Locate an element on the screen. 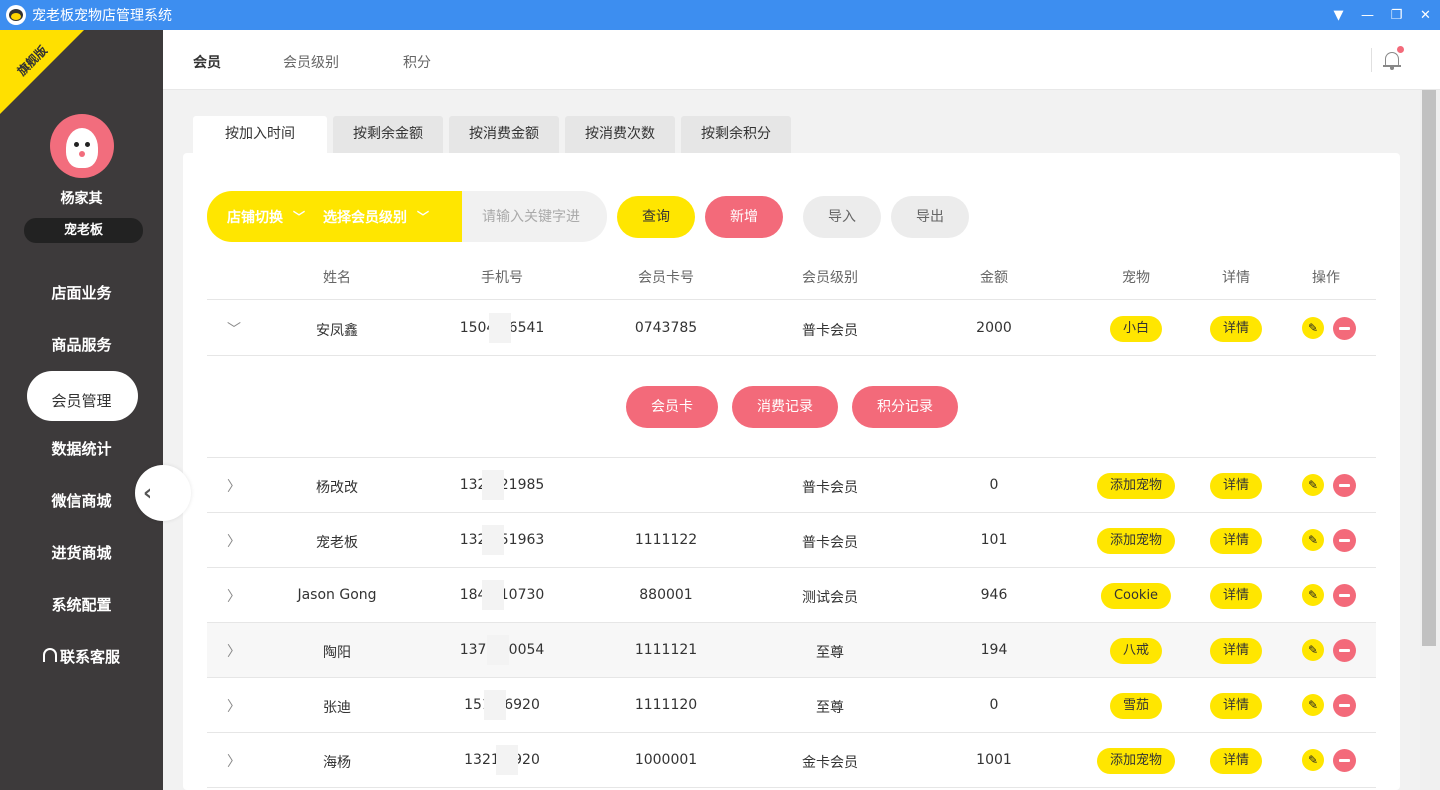  sidebar-item-customer-service: 联系客服 is located at coordinates (81, 656).